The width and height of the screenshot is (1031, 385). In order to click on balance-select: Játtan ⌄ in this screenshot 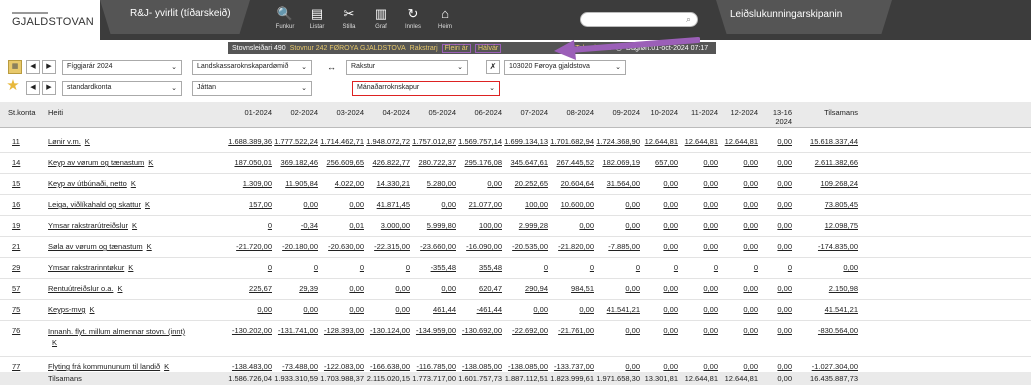, I will do `click(252, 88)`.